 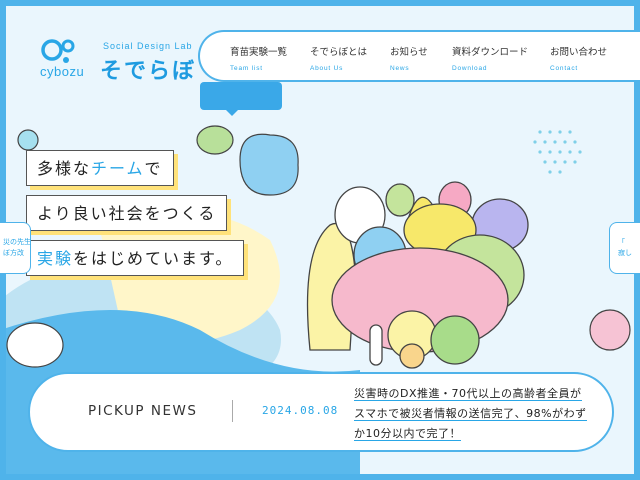 I want to click on cyan-blob-icon, so click(x=28, y=140).